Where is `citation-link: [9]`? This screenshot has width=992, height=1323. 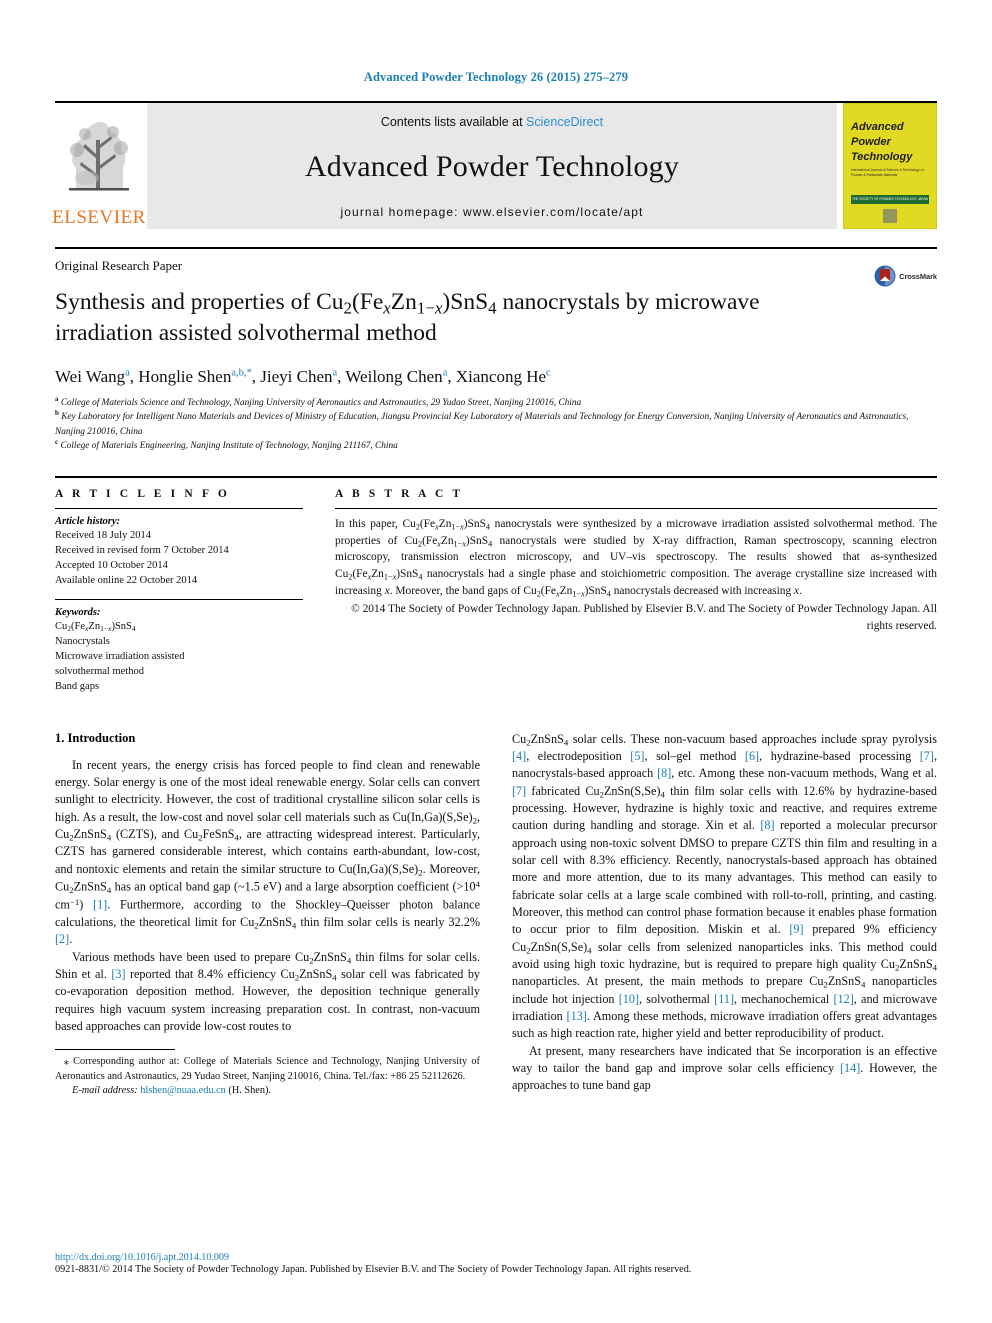
citation-link: [9] is located at coordinates (796, 929).